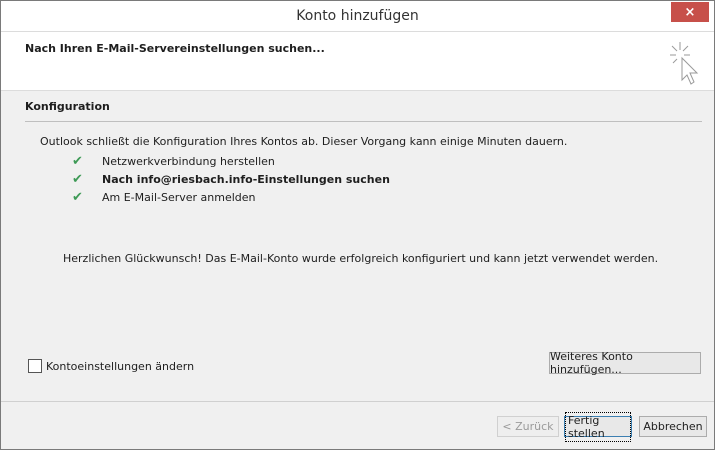 Image resolution: width=715 pixels, height=450 pixels. I want to click on cancel-label: Abbrechen, so click(673, 426).